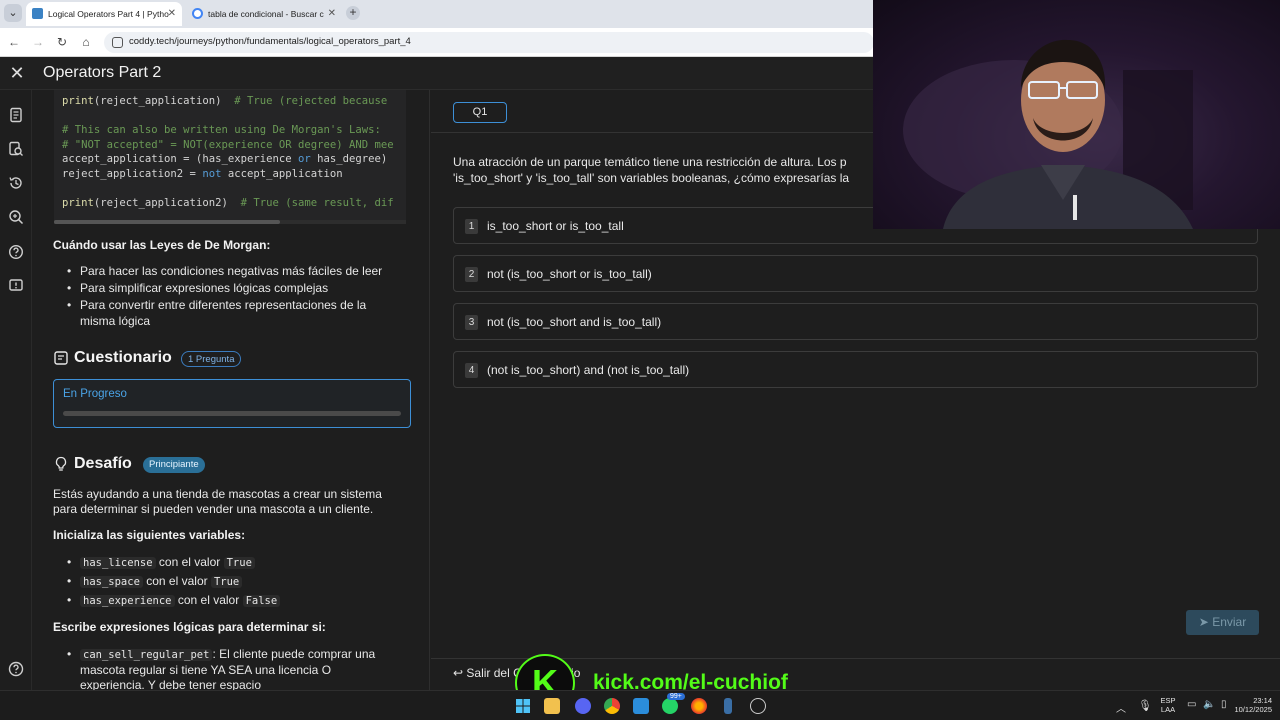 The width and height of the screenshot is (1280, 720). Describe the element at coordinates (1253, 709) in the screenshot. I see `clock-date: 10/12/2025` at that location.